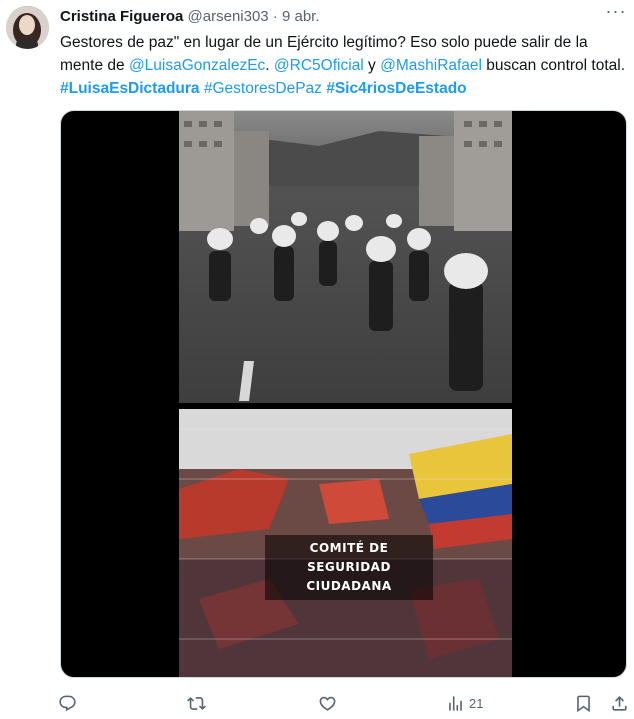  What do you see at coordinates (319, 65) in the screenshot?
I see `mention-rc5oficial: @RC5Oficial` at bounding box center [319, 65].